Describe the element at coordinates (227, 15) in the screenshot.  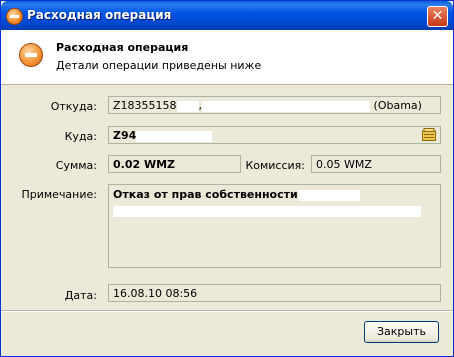
I see `title-bar: Расходная операция ✕` at that location.